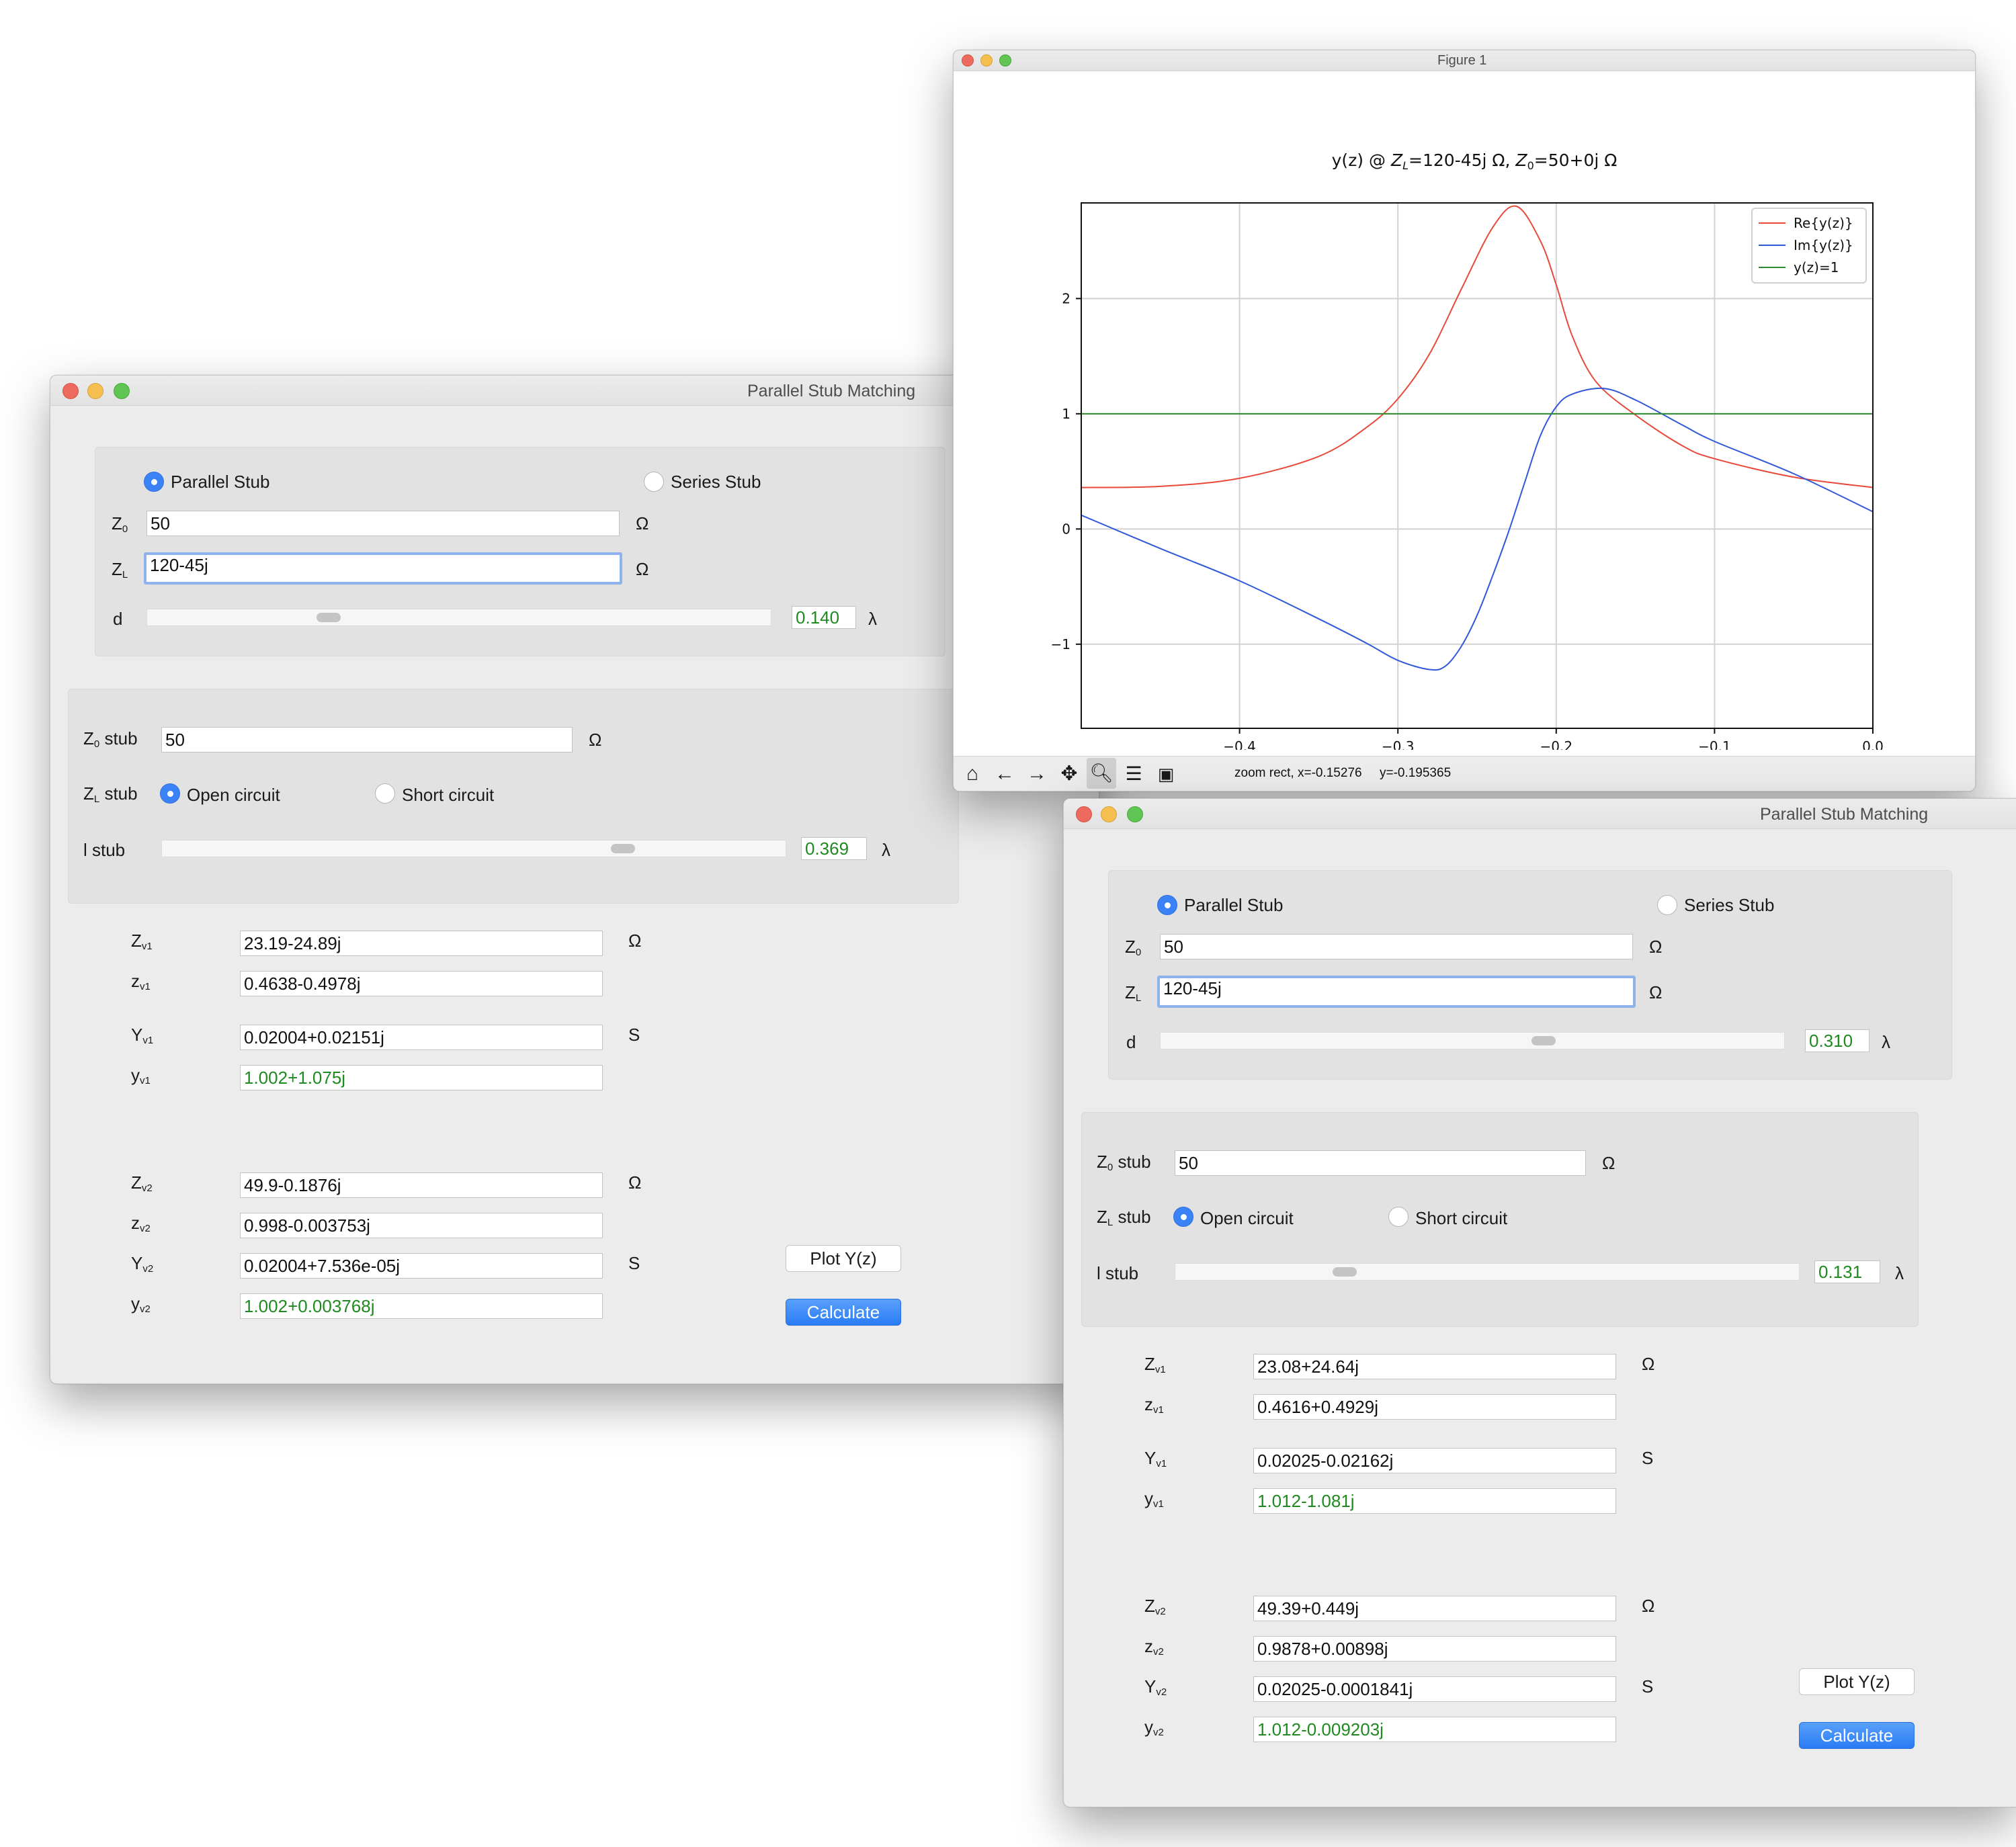 This screenshot has width=2016, height=1847. Describe the element at coordinates (1435, 1689) in the screenshot. I see `Yv2-output: 0.02025-0.0001841j` at that location.